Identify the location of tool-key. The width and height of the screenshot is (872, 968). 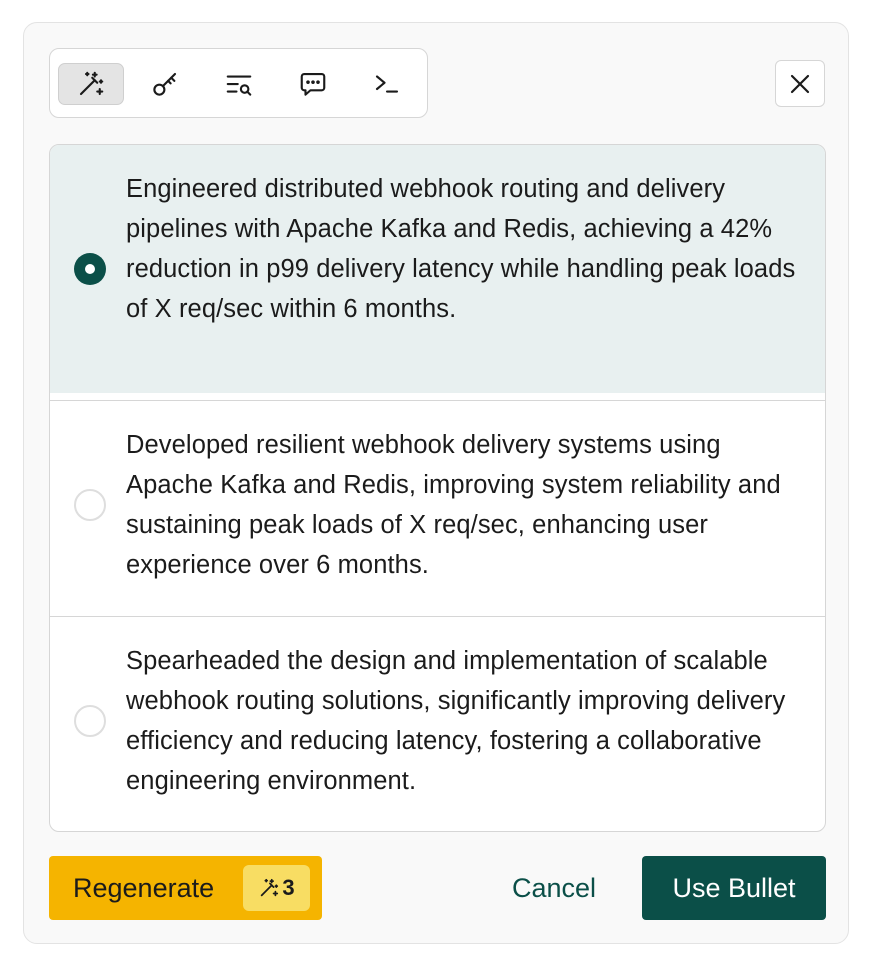
(165, 84).